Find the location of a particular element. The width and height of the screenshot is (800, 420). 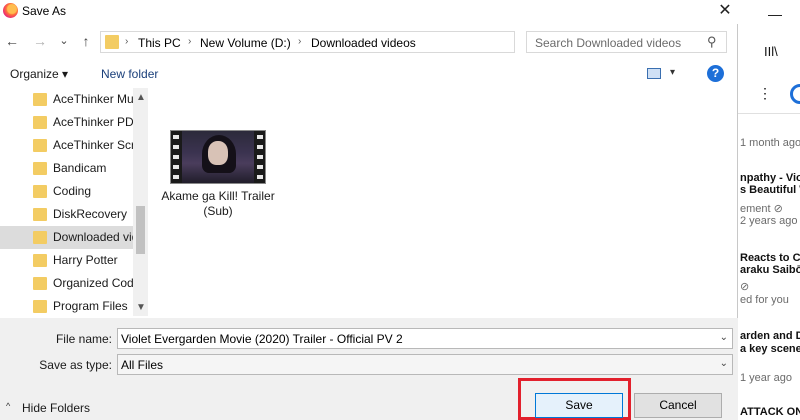

divider is located at coordinates (769, 113).